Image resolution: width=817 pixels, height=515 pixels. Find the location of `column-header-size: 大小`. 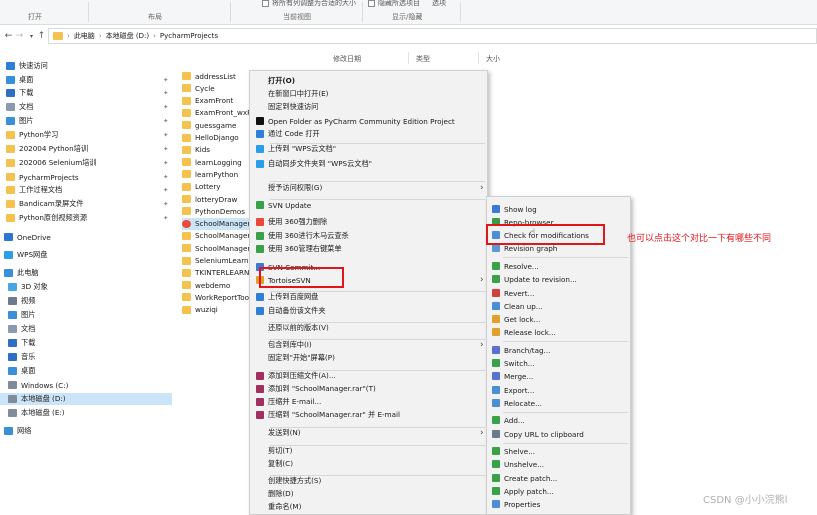

column-header-size: 大小 is located at coordinates (493, 59).